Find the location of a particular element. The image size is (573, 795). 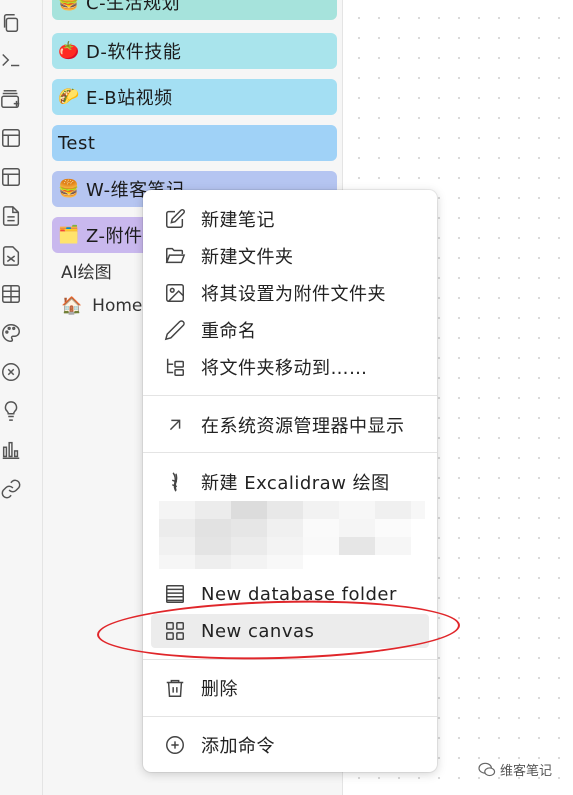

menu-item-label: 删除 is located at coordinates (219, 689).